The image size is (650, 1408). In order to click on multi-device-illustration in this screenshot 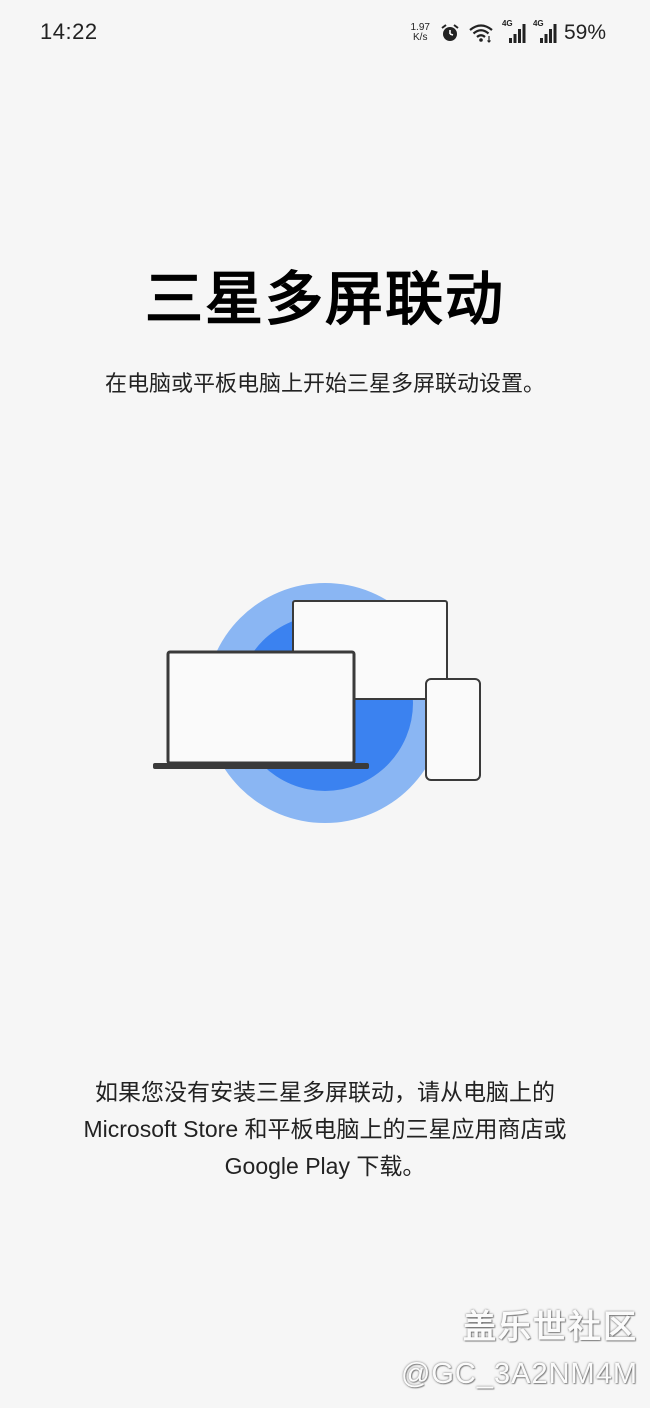, I will do `click(320, 703)`.